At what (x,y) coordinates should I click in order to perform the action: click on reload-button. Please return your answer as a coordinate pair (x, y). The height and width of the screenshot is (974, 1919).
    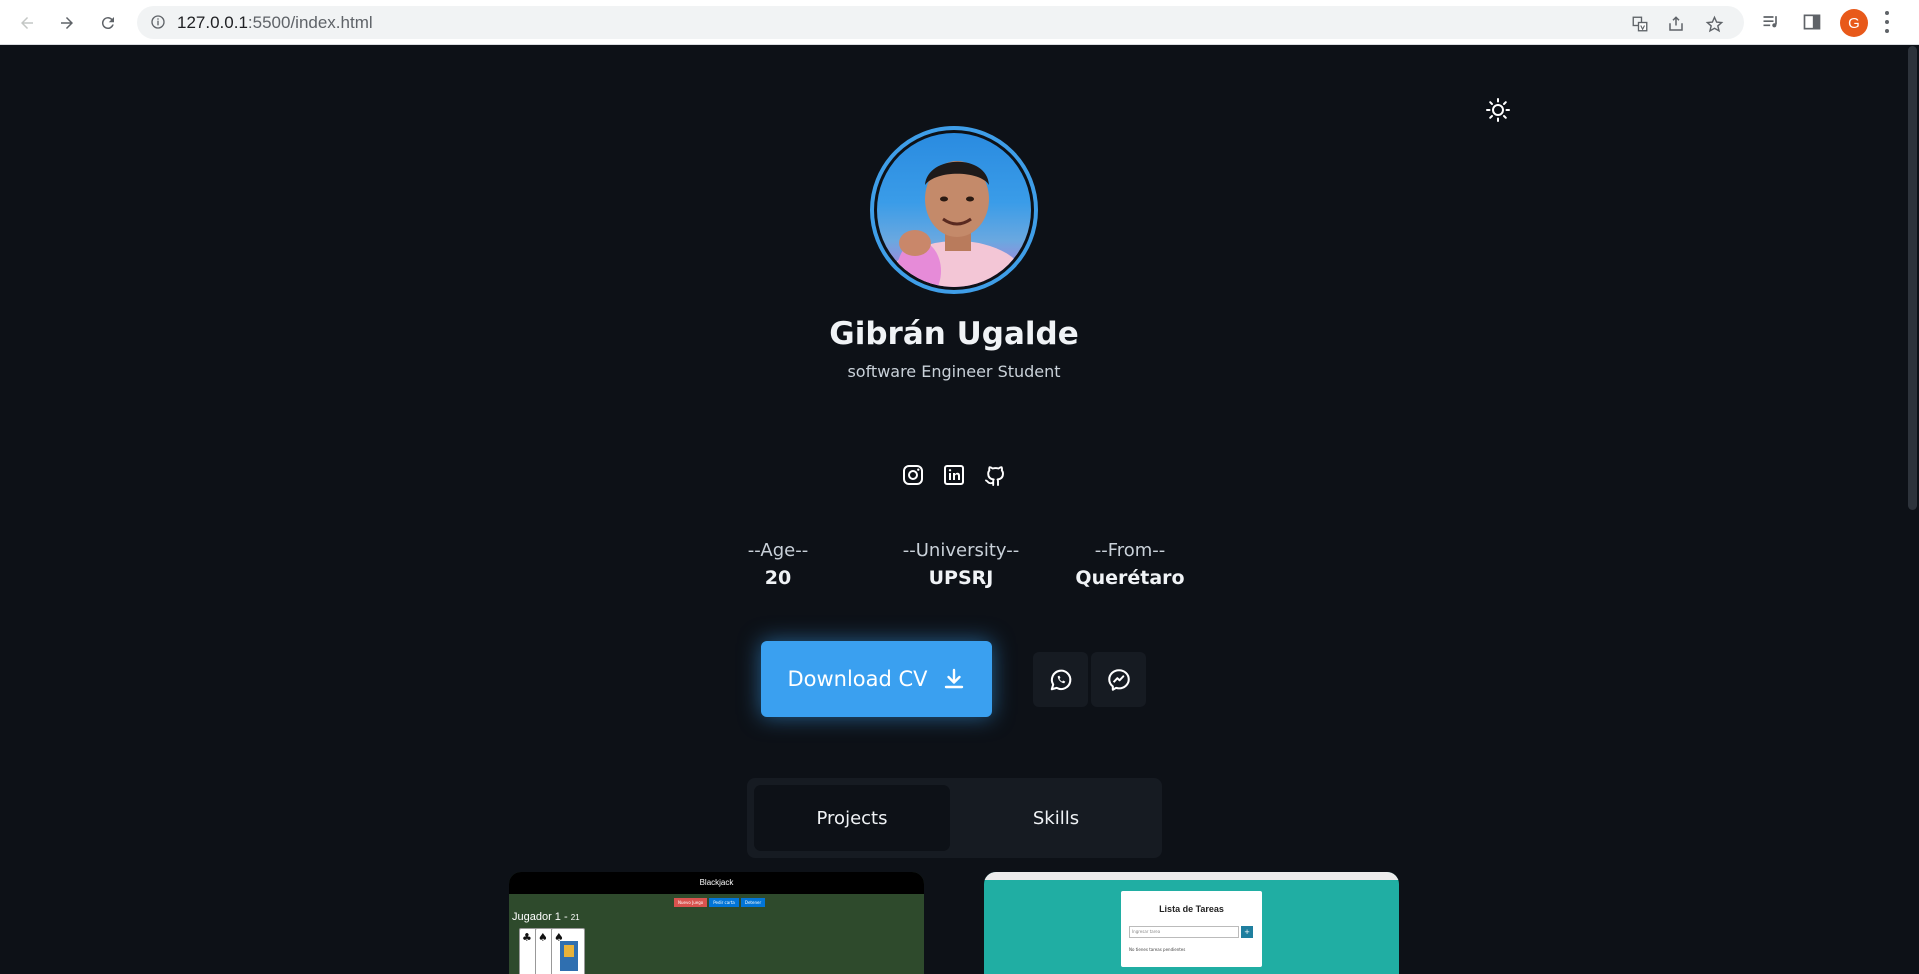
    Looking at the image, I should click on (108, 23).